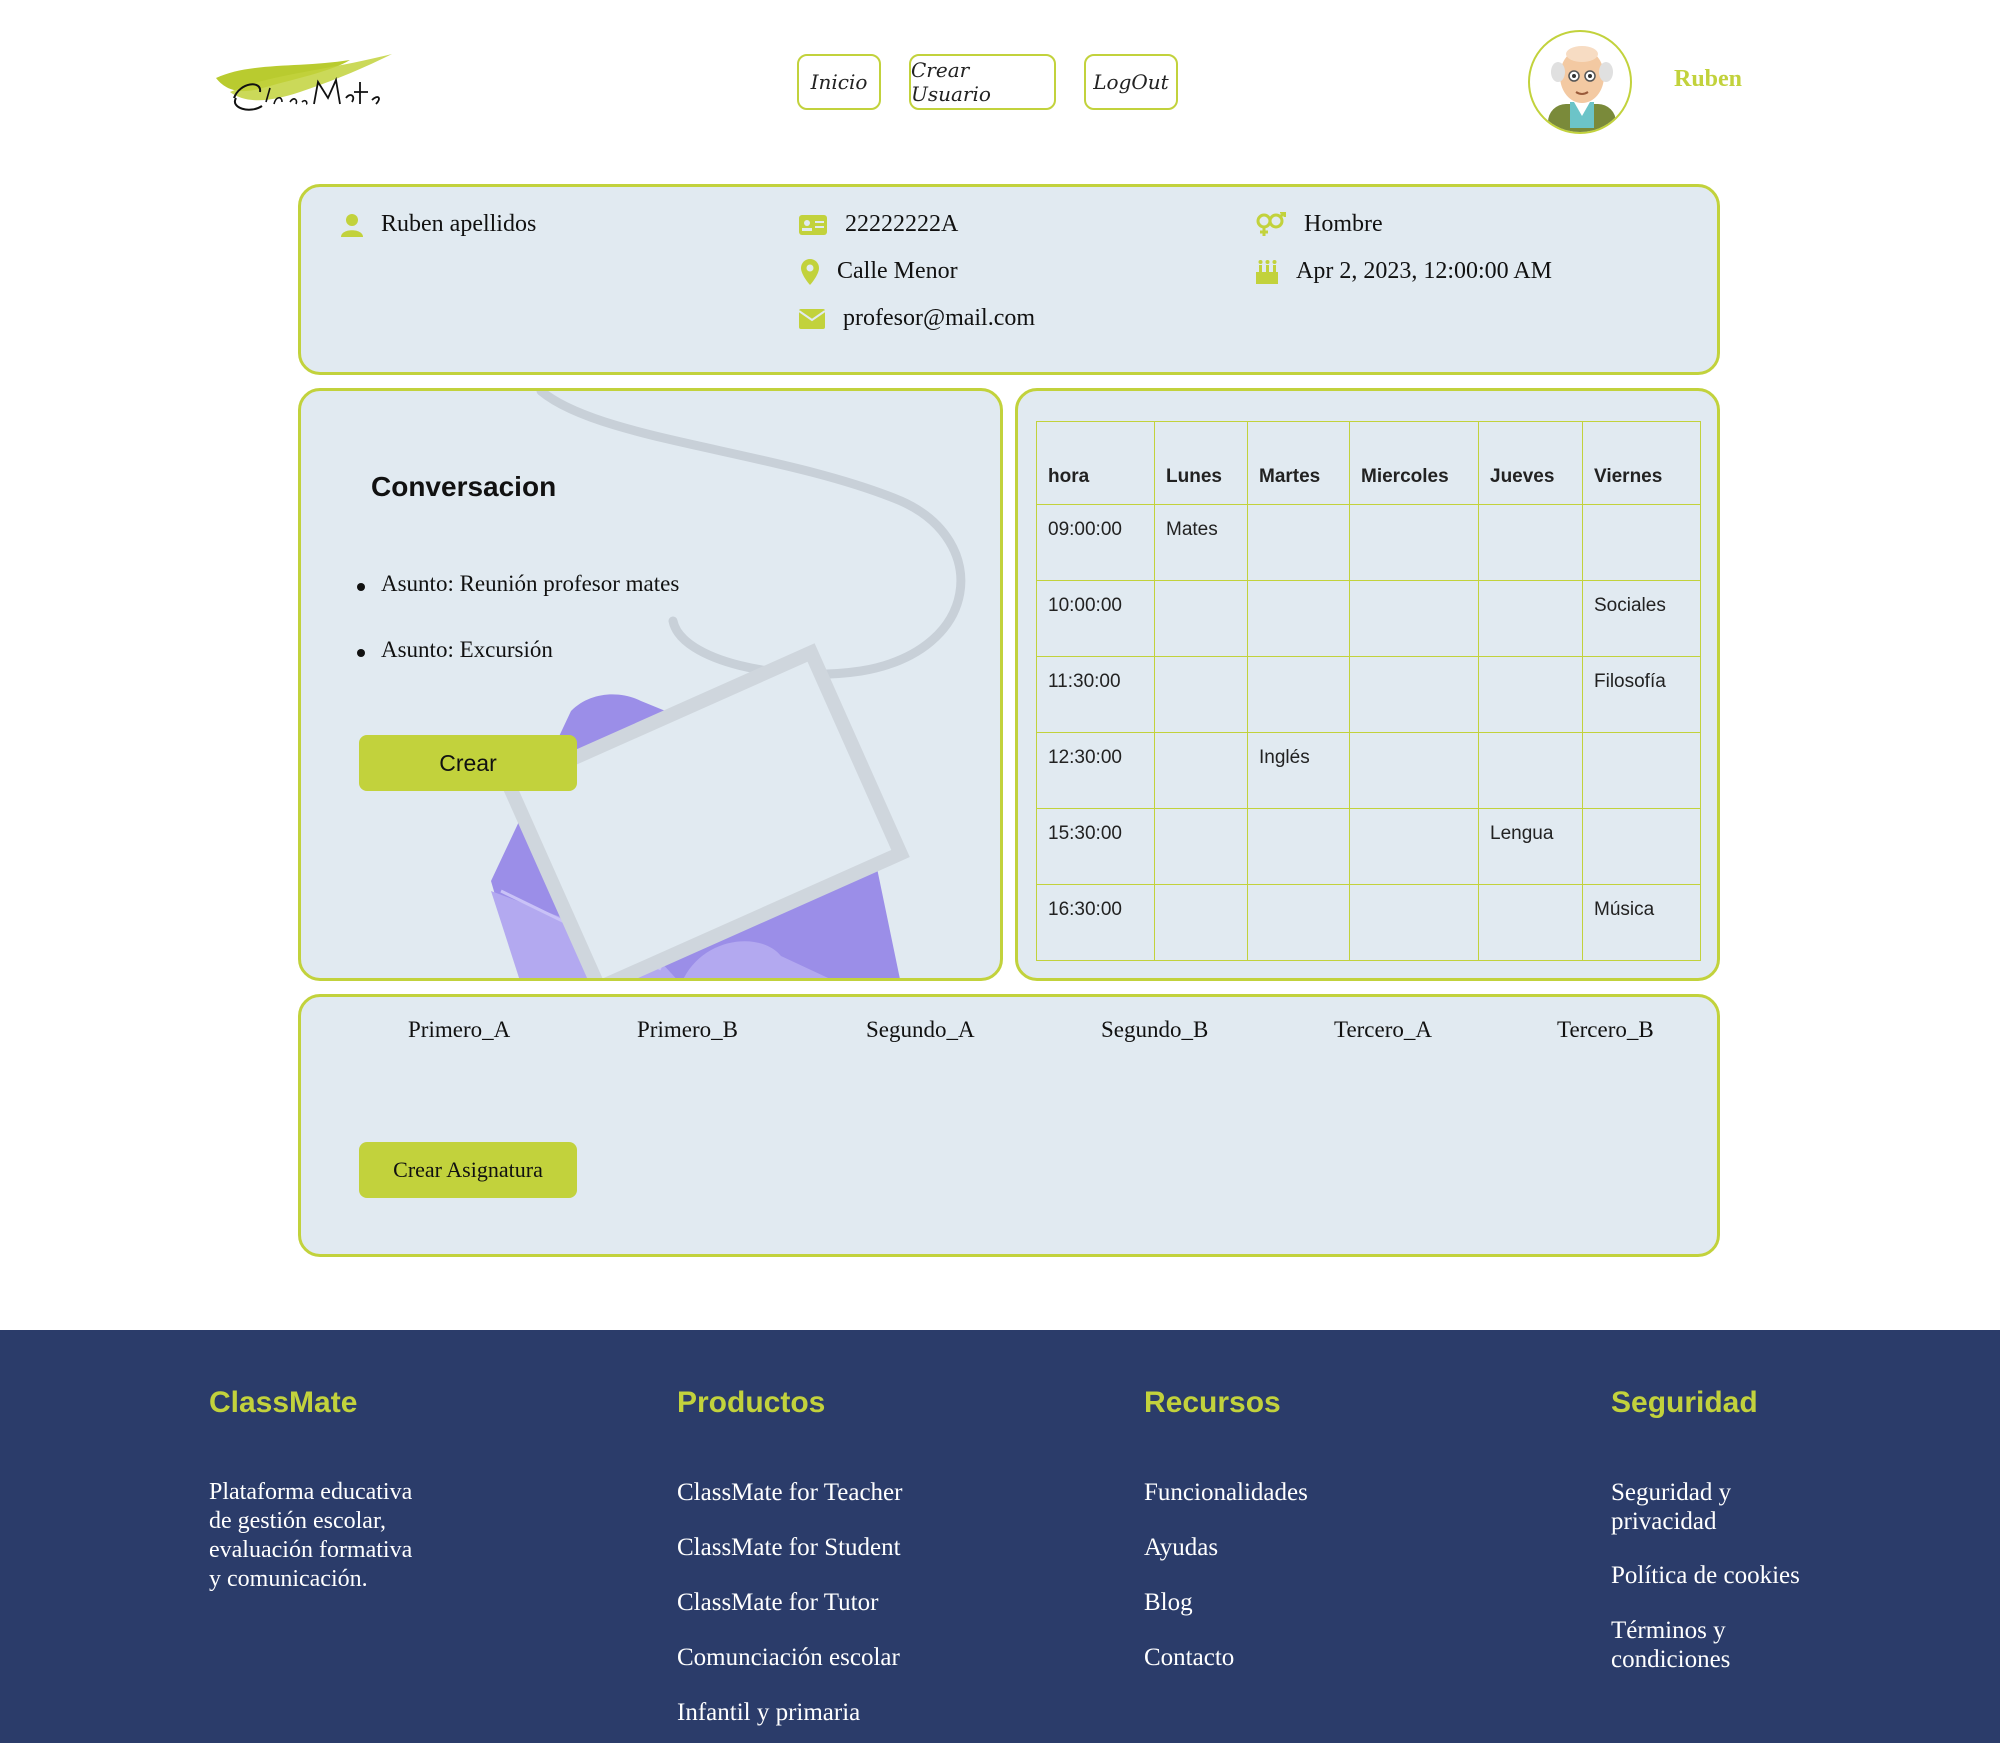 The image size is (2000, 1743). I want to click on timetable-row: 10:00:00 Sociales, so click(1368, 618).